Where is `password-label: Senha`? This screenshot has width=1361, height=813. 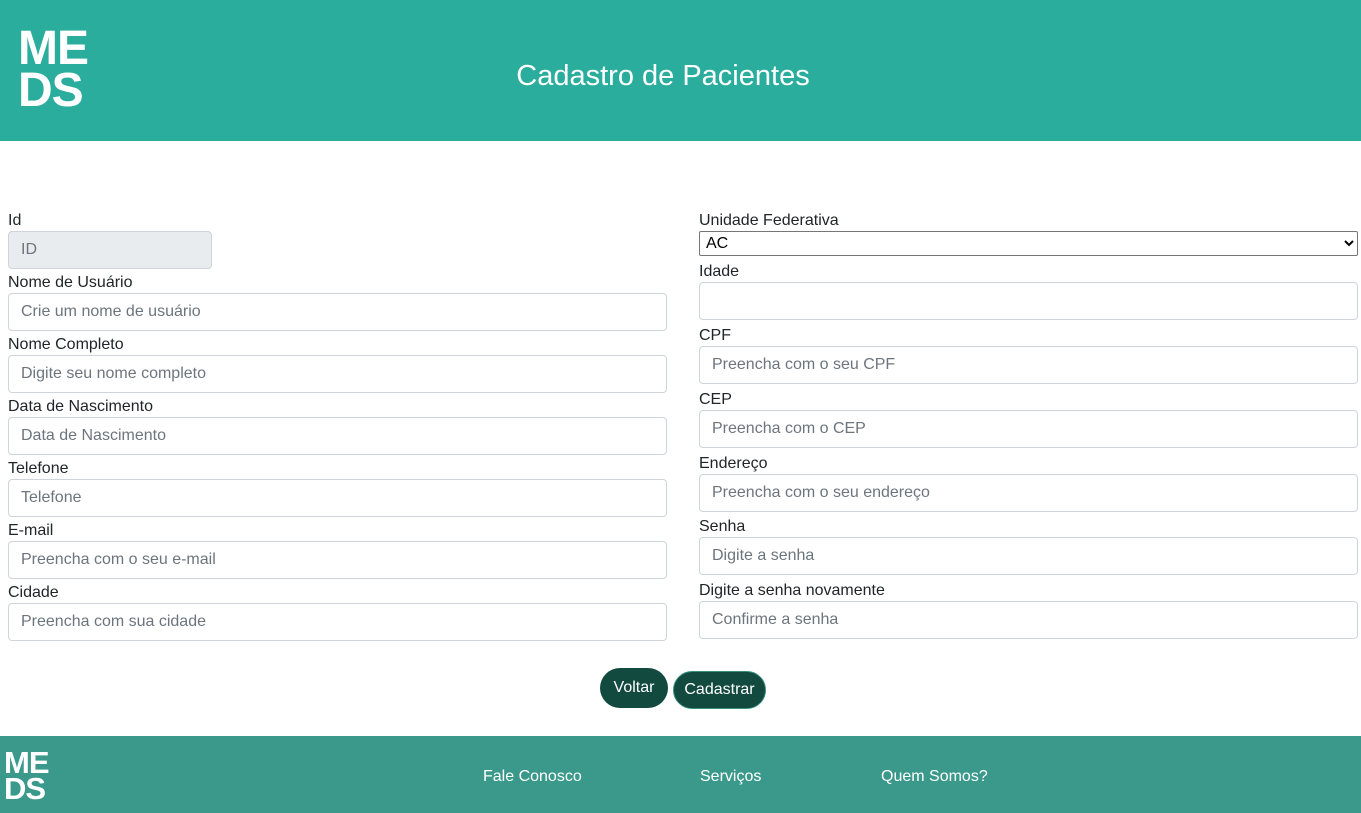 password-label: Senha is located at coordinates (722, 526).